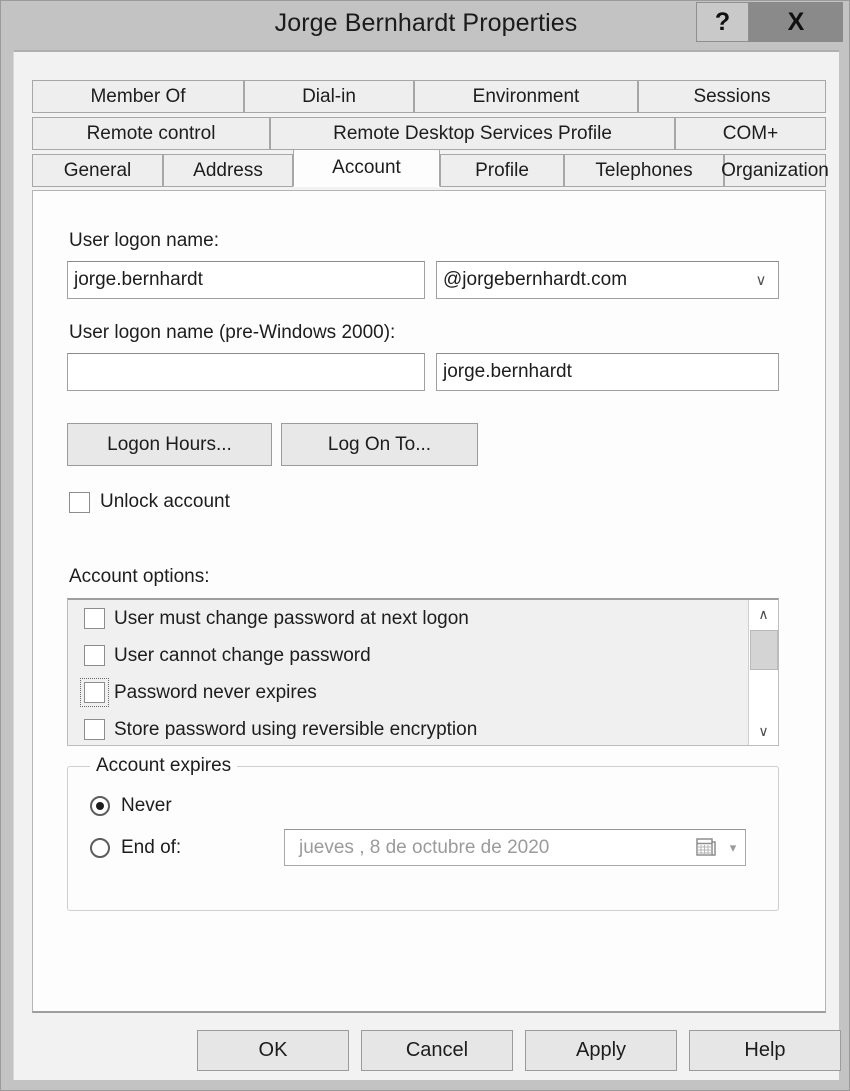 The width and height of the screenshot is (850, 1091). I want to click on help-button: Help, so click(765, 1050).